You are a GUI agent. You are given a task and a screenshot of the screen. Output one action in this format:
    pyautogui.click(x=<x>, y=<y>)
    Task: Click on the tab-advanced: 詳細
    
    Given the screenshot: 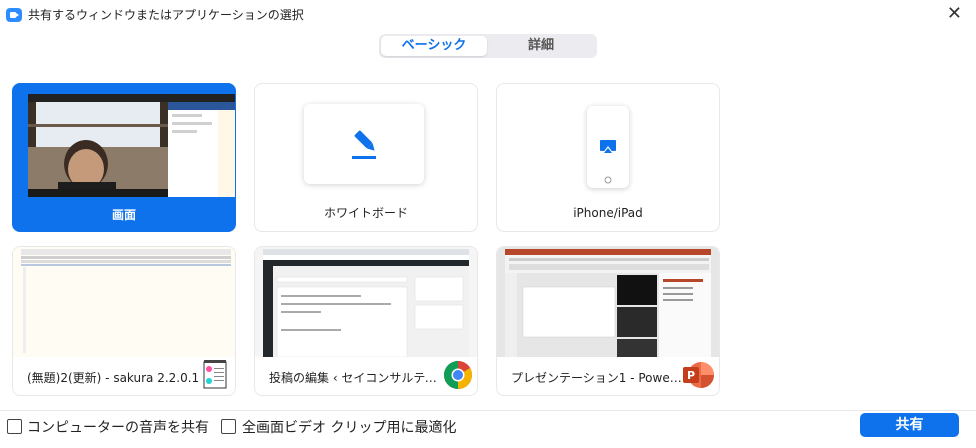 What is the action you would take?
    pyautogui.click(x=541, y=46)
    